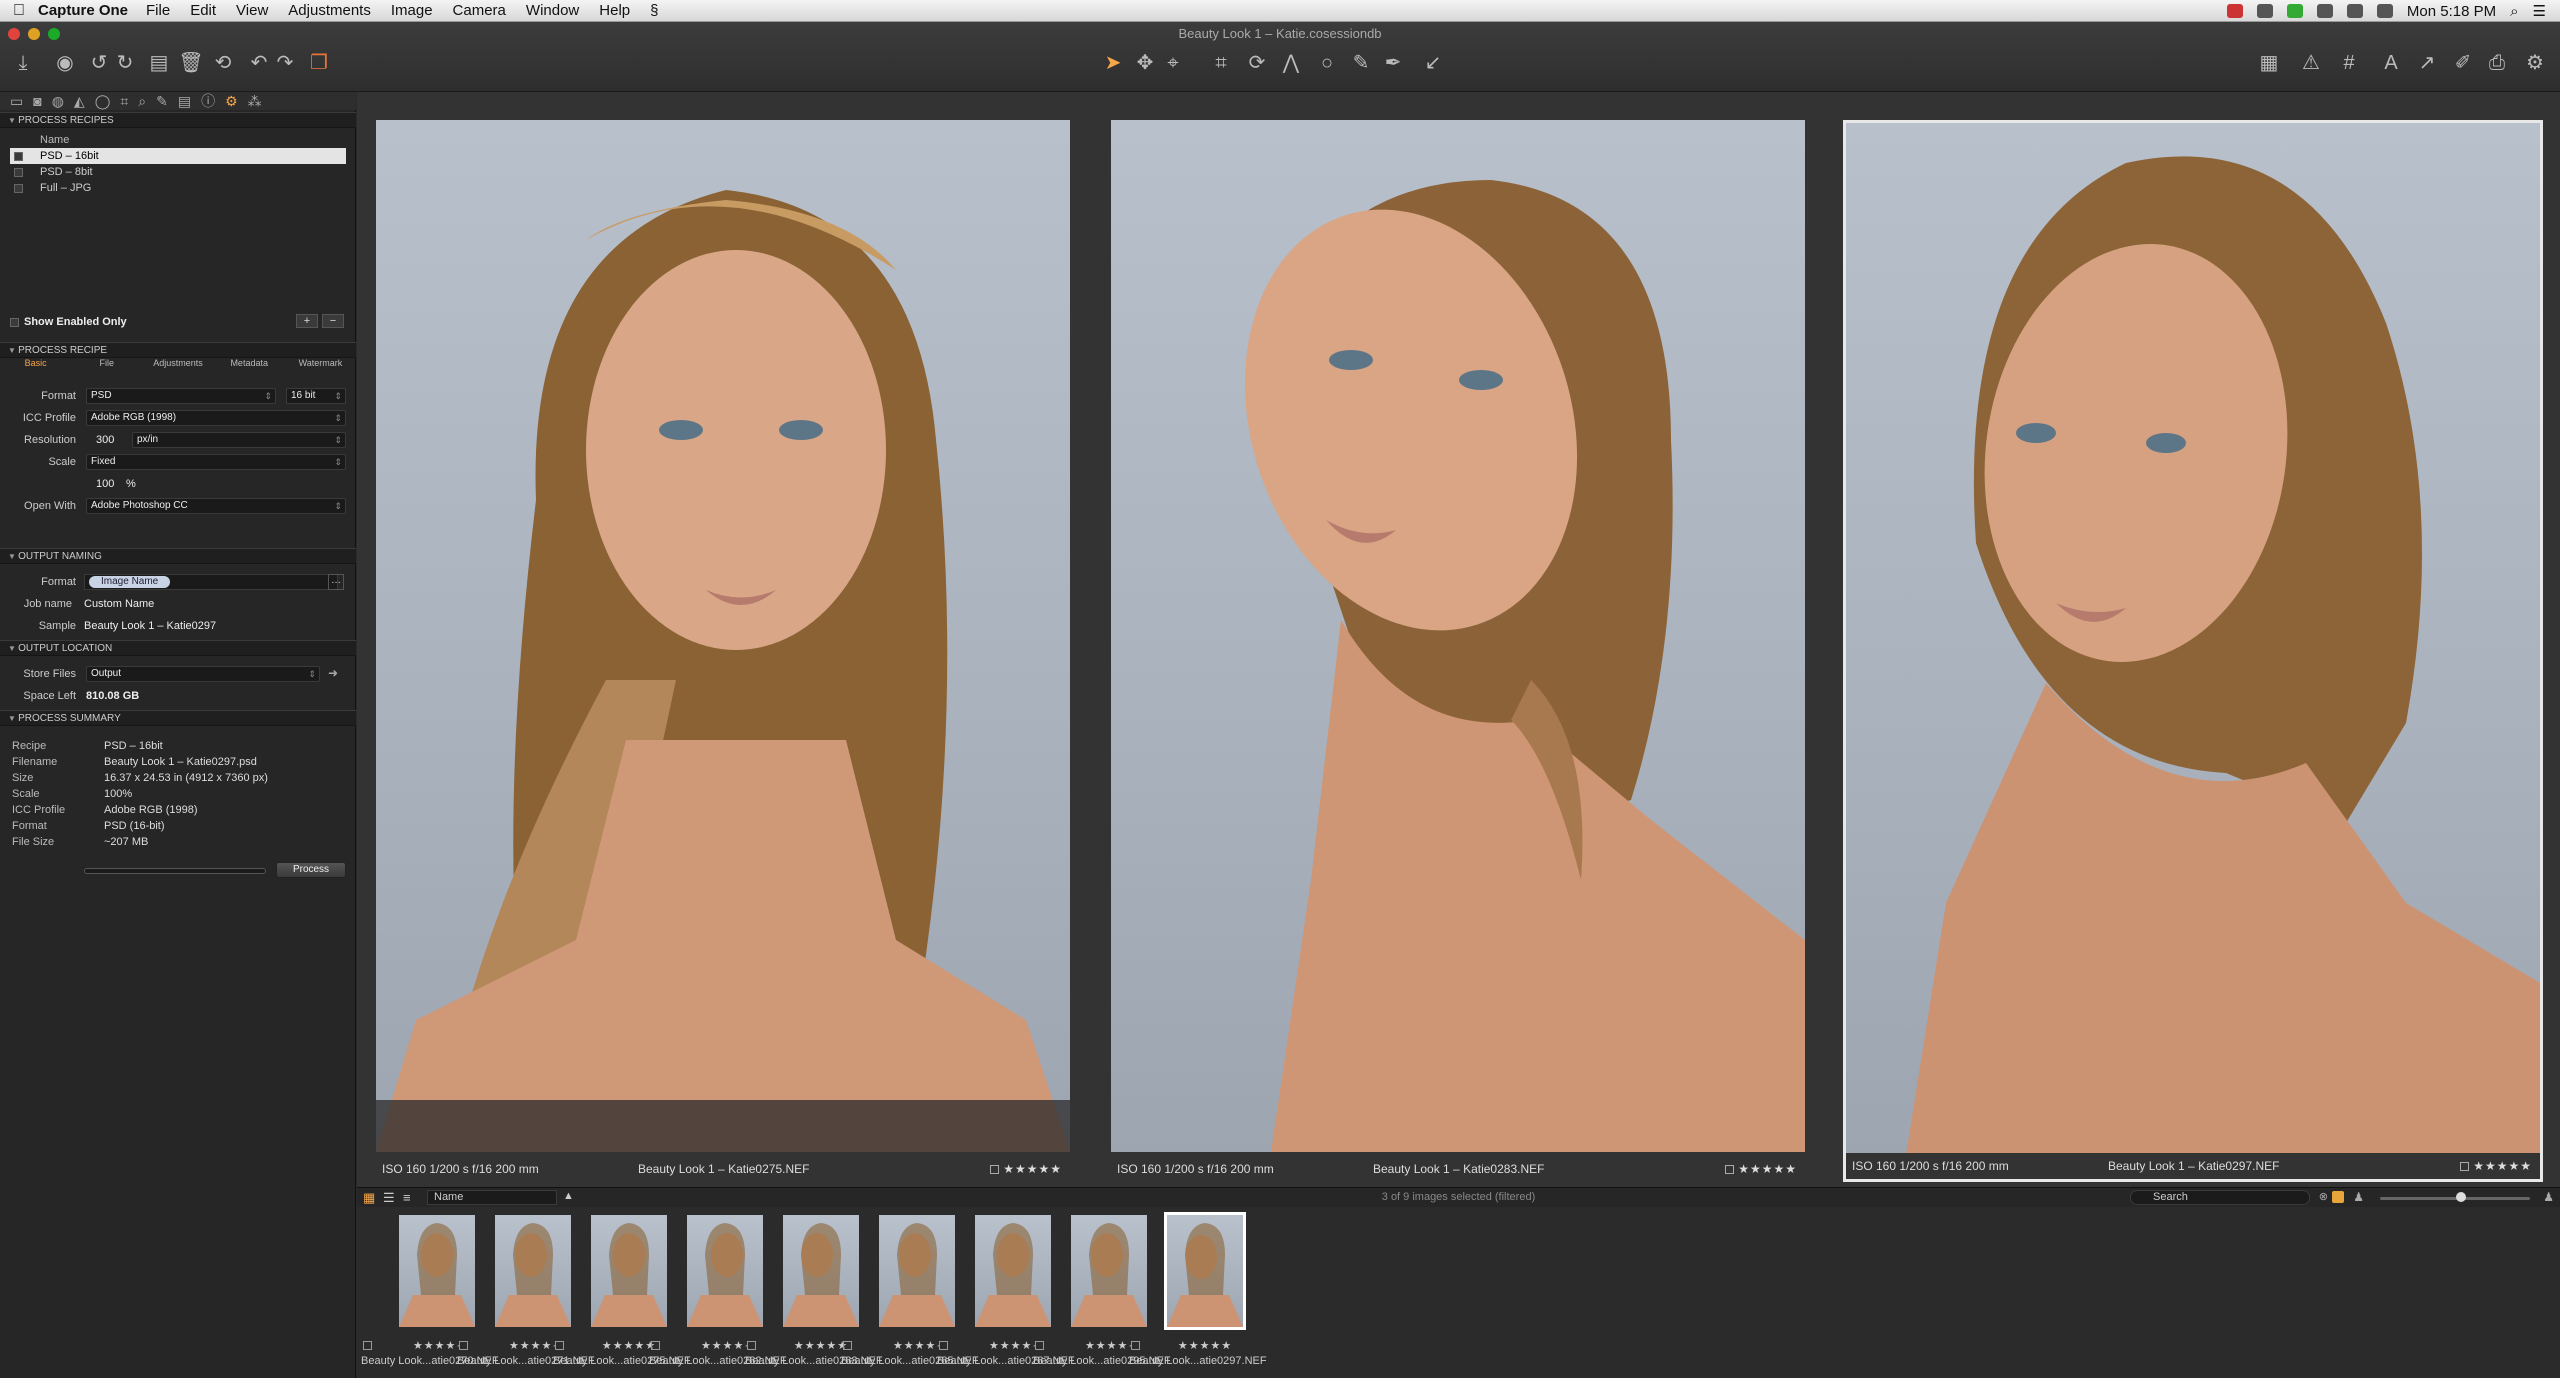 The height and width of the screenshot is (1378, 2560). What do you see at coordinates (259, 63) in the screenshot?
I see `undo-icon: ↶` at bounding box center [259, 63].